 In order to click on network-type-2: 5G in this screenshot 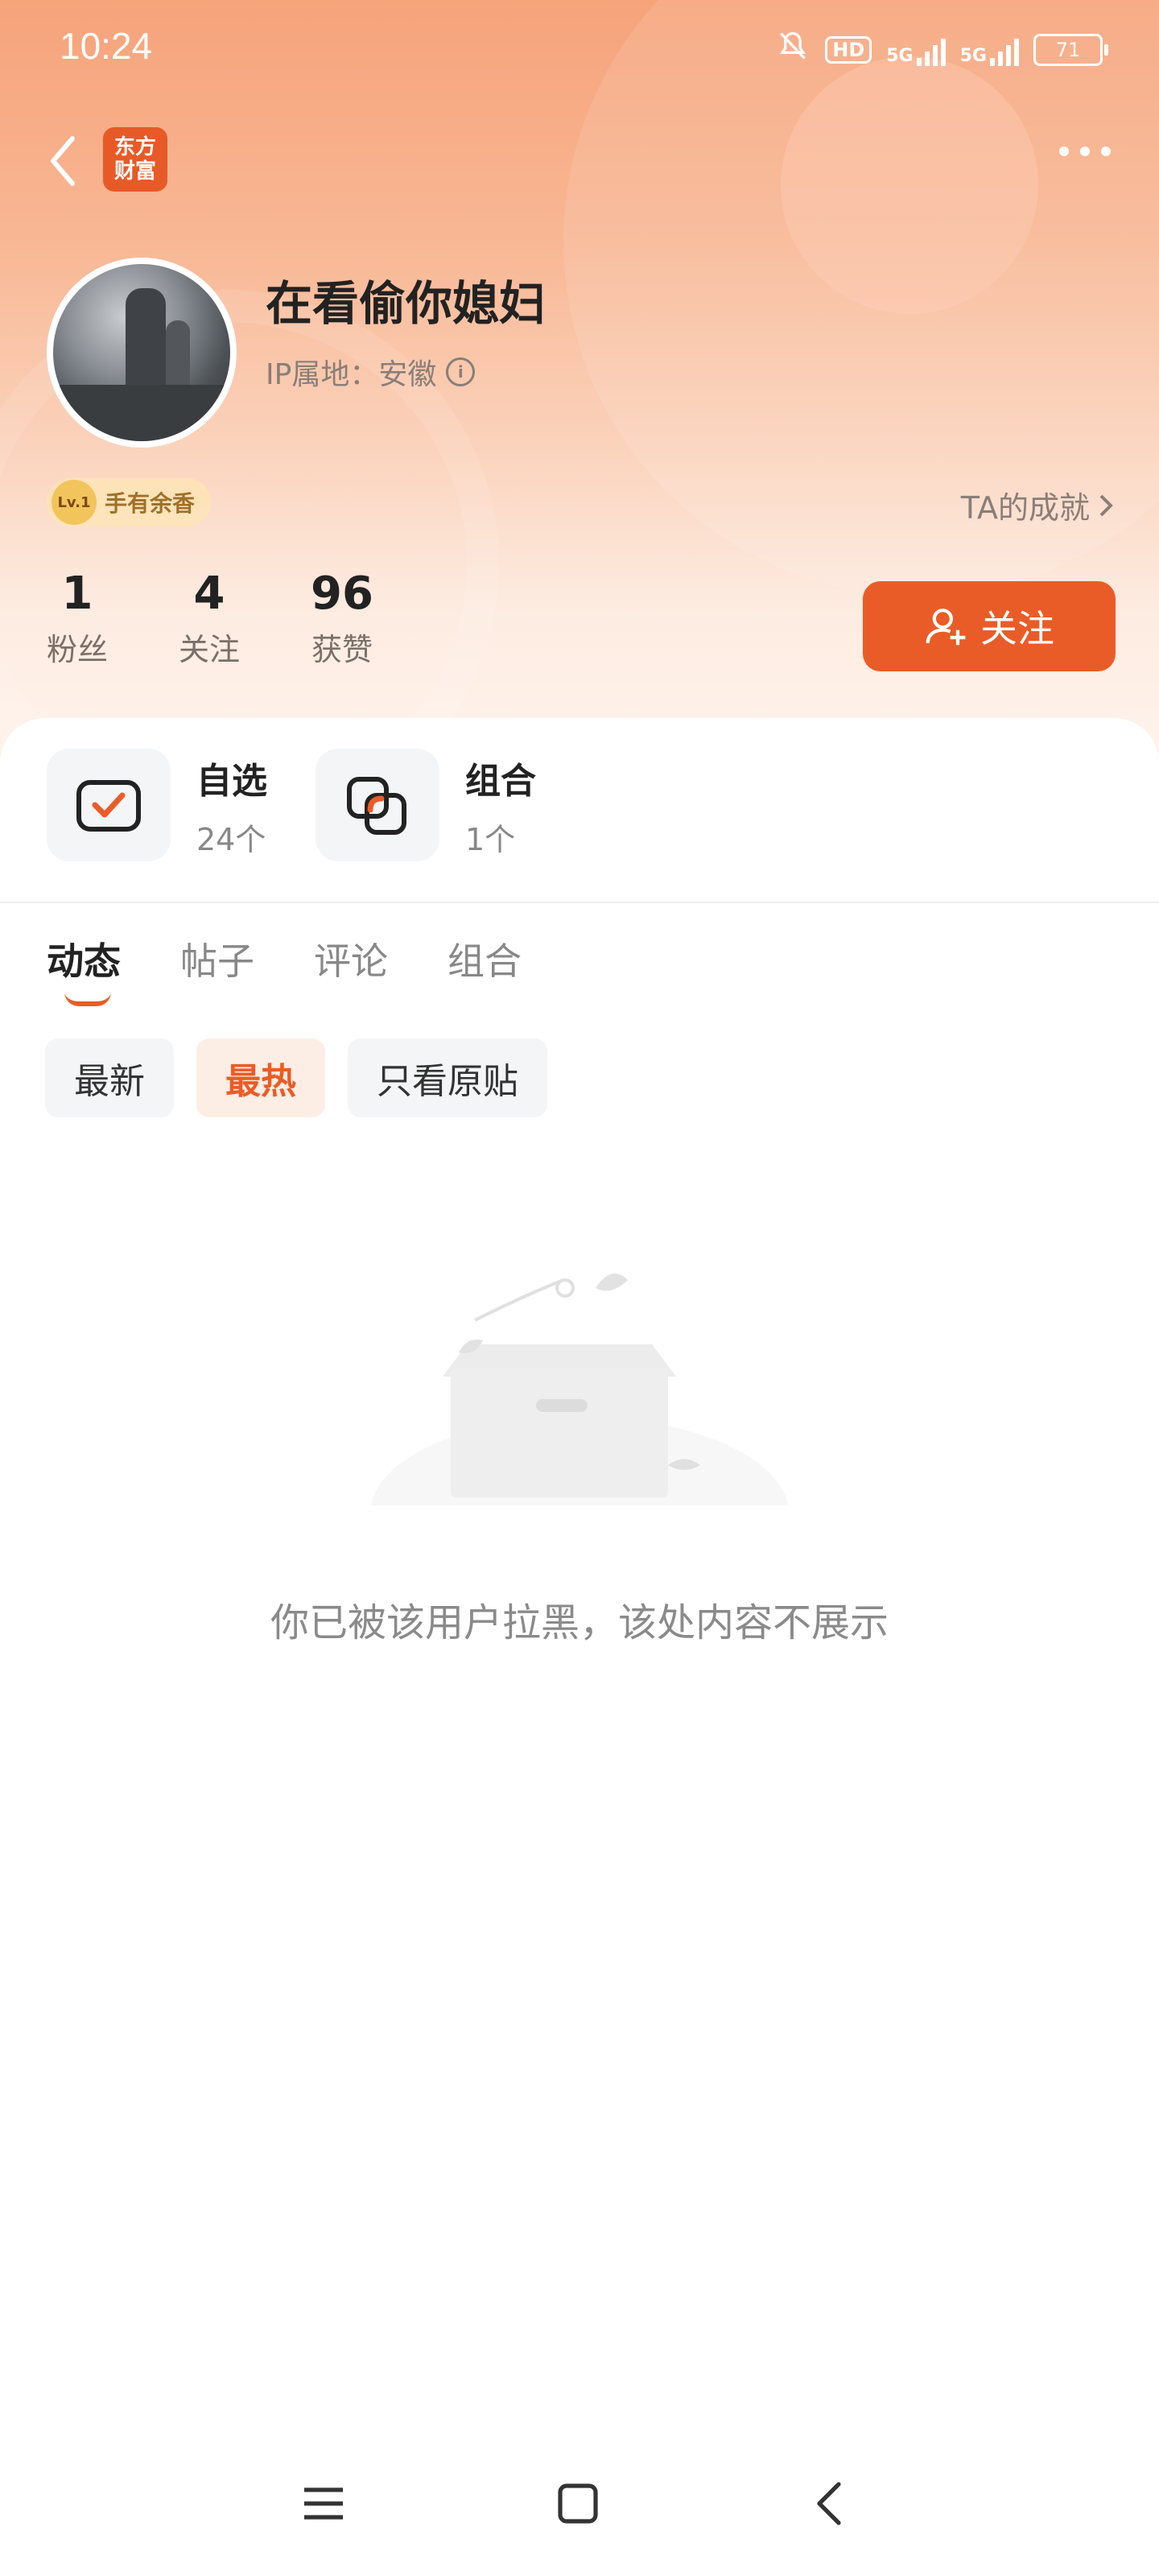, I will do `click(973, 55)`.